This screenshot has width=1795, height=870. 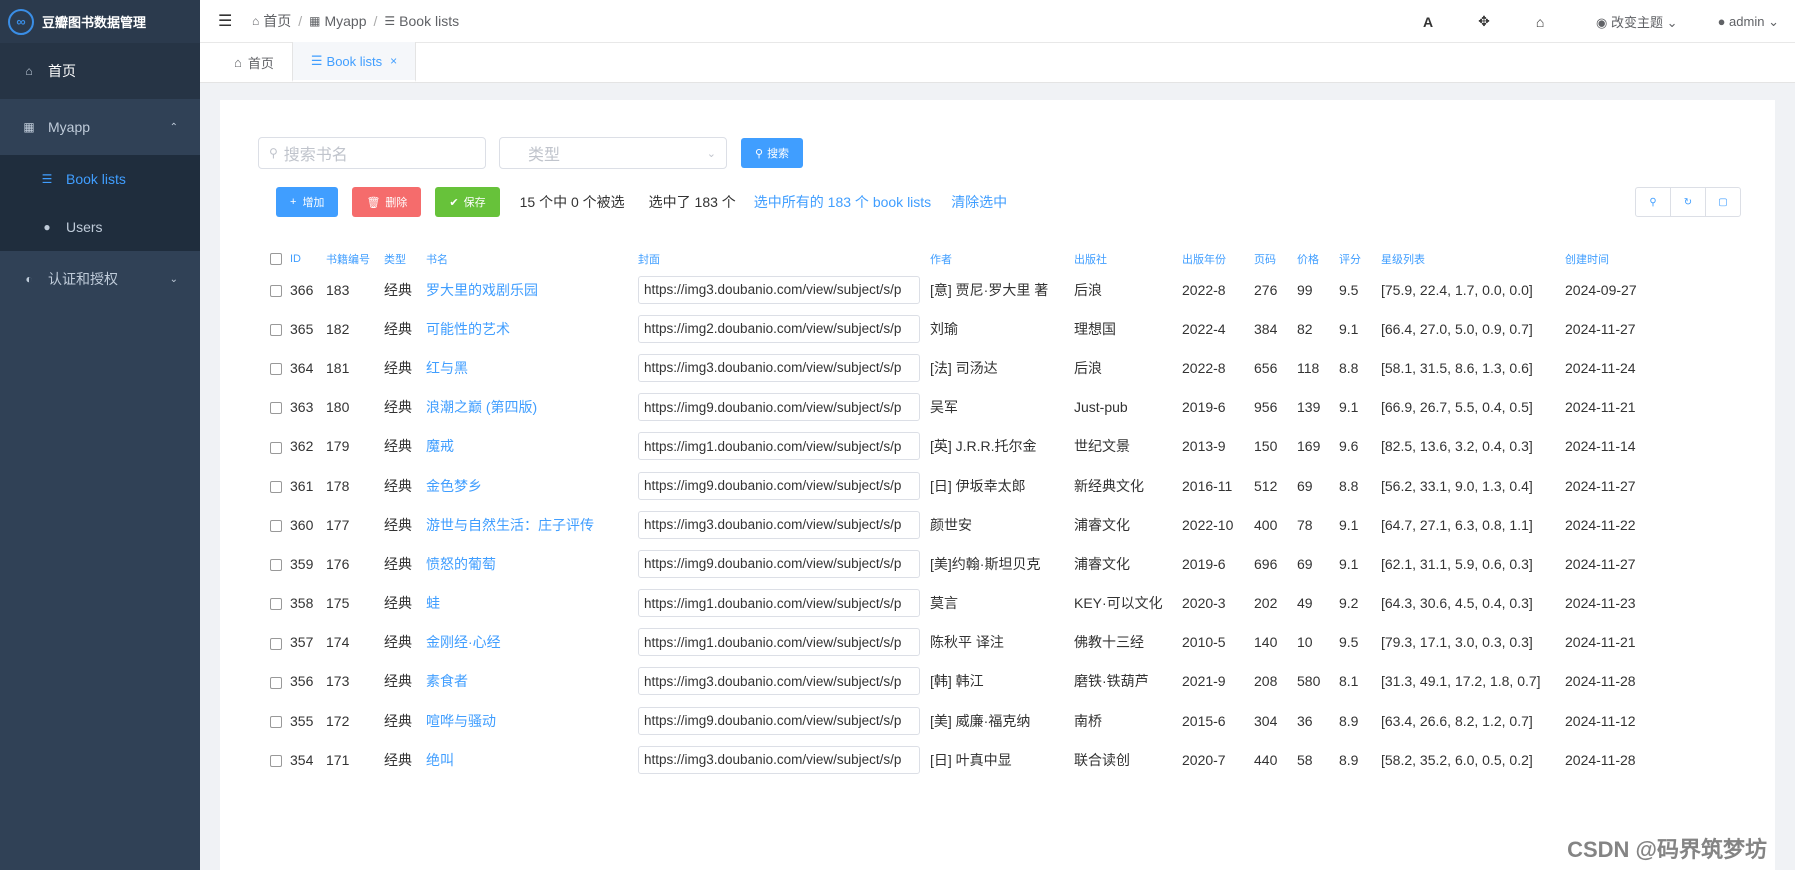 What do you see at coordinates (100, 127) in the screenshot?
I see `sidebar-item-myapp: ▦ Myapp ⌃` at bounding box center [100, 127].